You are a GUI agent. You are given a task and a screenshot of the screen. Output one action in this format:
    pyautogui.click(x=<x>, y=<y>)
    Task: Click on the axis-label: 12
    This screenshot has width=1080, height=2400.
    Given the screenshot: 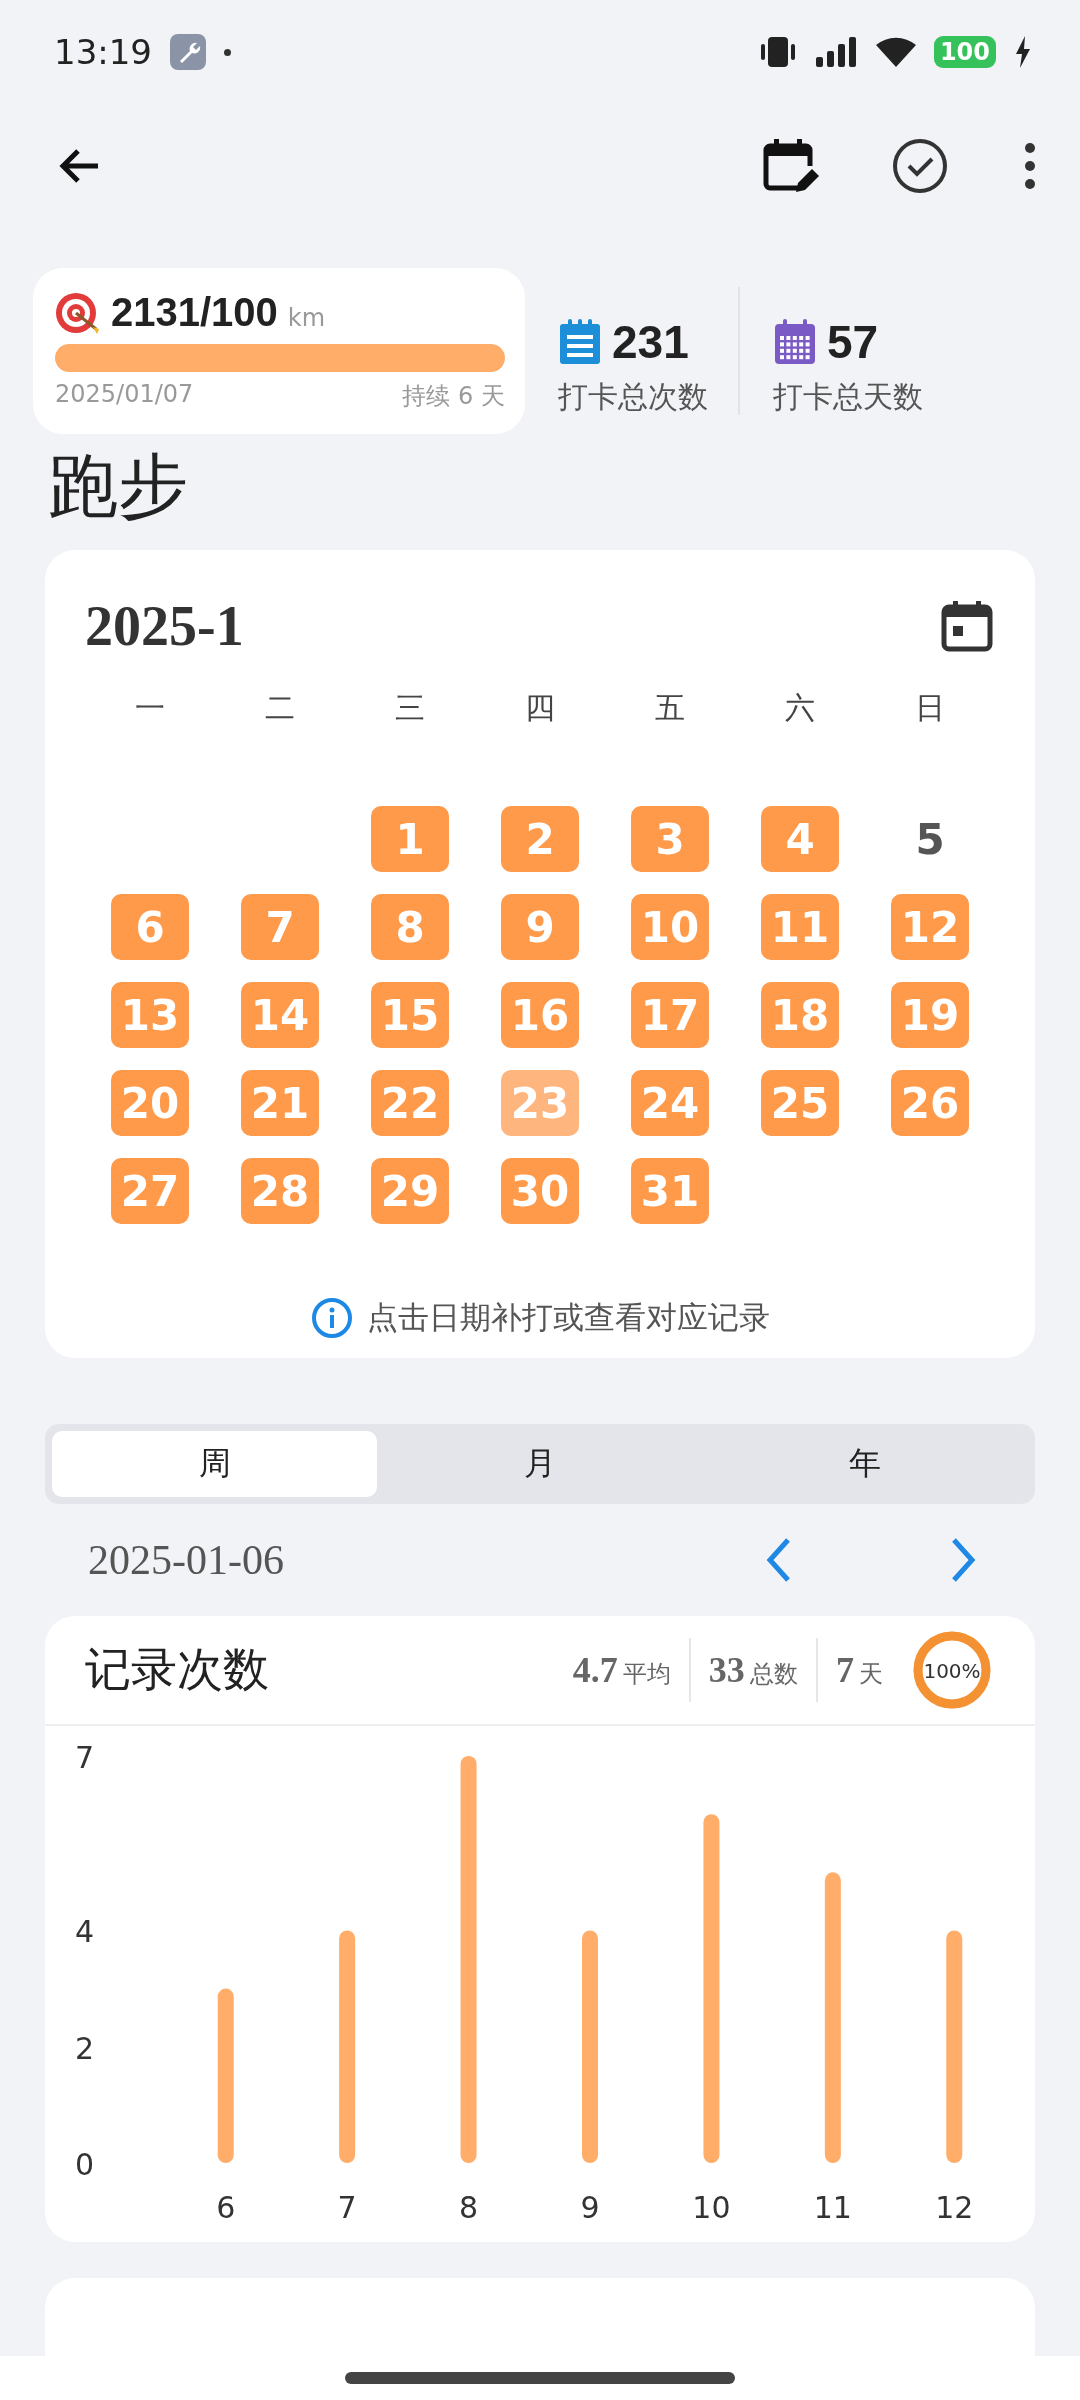 What is the action you would take?
    pyautogui.click(x=954, y=2207)
    